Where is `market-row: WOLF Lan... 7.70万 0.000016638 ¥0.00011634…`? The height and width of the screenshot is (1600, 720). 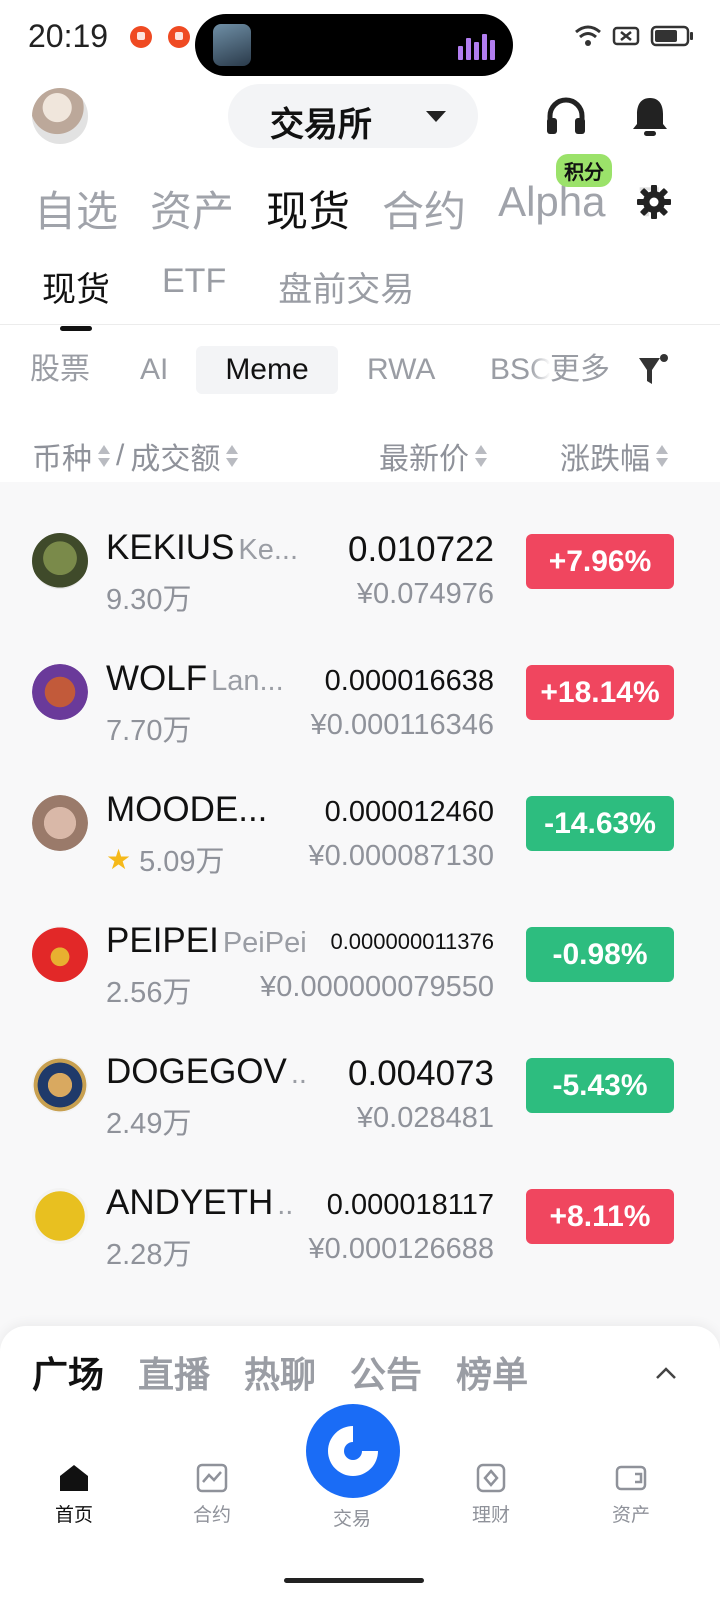
market-row: WOLF Lan... 7.70万 0.000016638 ¥0.00011634… is located at coordinates (360, 702).